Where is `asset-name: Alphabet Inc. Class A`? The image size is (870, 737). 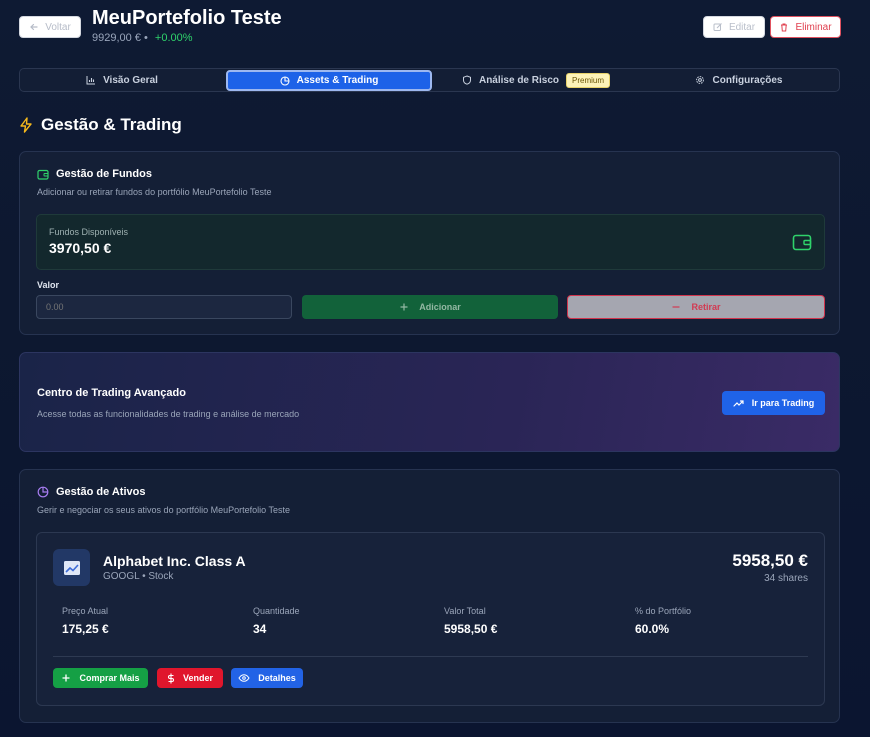
asset-name: Alphabet Inc. Class A is located at coordinates (174, 561).